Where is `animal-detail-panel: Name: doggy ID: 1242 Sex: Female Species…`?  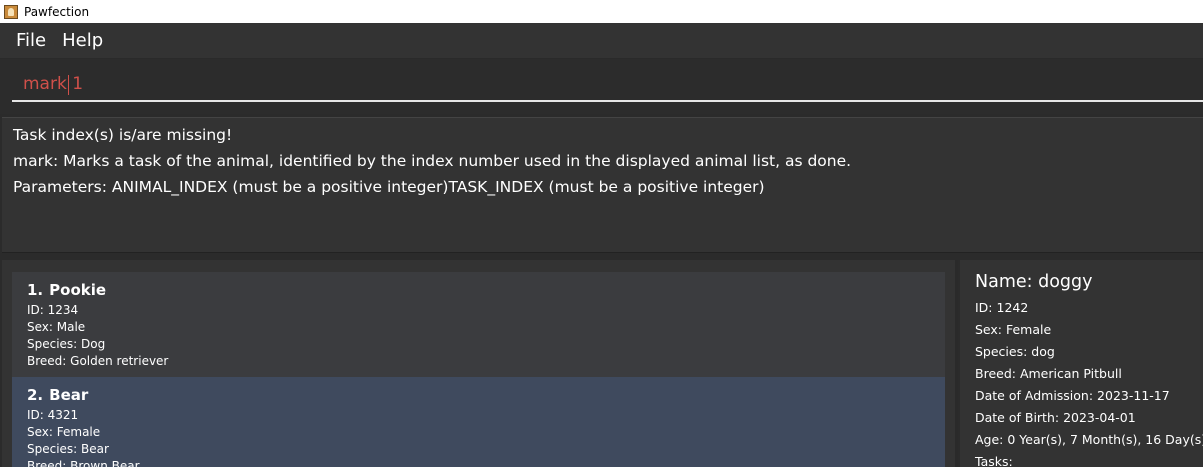 animal-detail-panel: Name: doggy ID: 1242 Sex: Female Species… is located at coordinates (1081, 363).